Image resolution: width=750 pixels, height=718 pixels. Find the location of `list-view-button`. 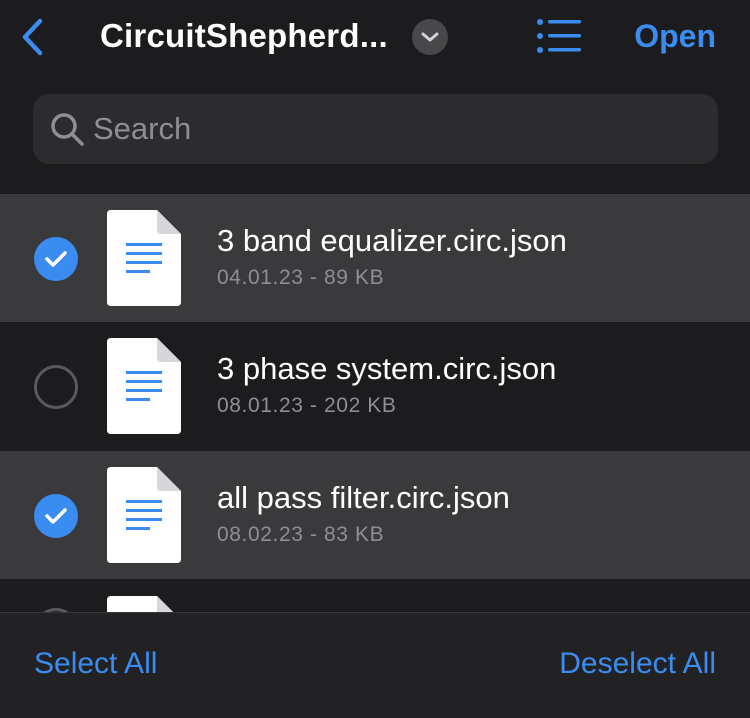

list-view-button is located at coordinates (559, 36).